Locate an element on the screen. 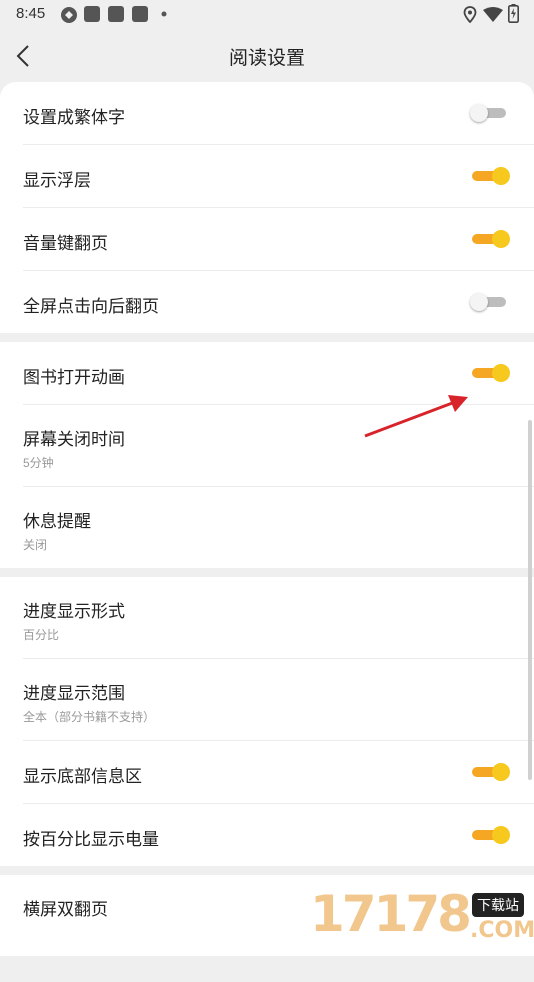 The height and width of the screenshot is (982, 534). location-icon is located at coordinates (470, 14).